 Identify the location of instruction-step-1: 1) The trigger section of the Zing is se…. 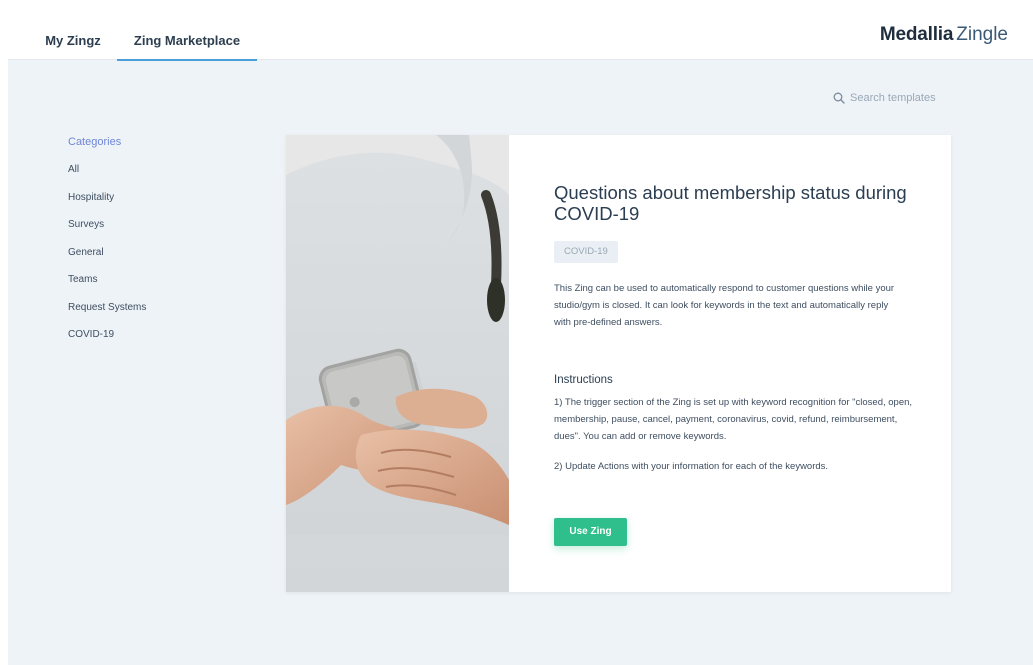
(733, 419).